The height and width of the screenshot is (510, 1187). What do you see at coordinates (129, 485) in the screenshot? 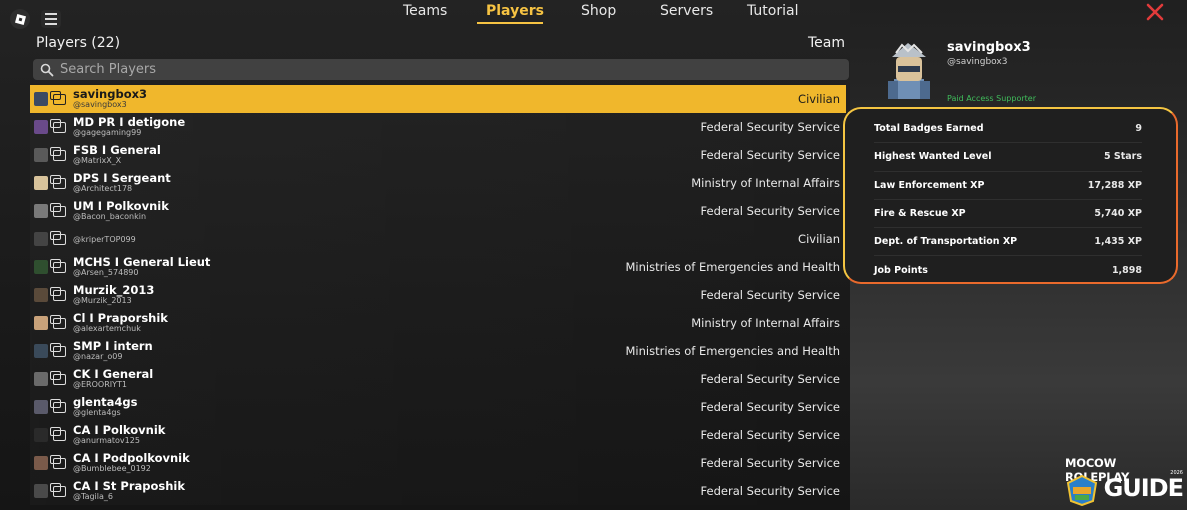
I see `player-display-name: CA I St Praposhik` at bounding box center [129, 485].